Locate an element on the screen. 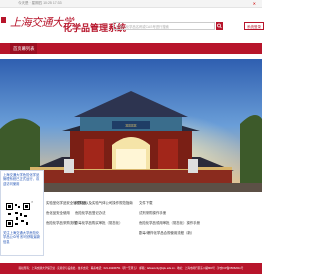 Image resolution: width=320 pixels, height=274 pixels. close-icon: × is located at coordinates (32, 201).